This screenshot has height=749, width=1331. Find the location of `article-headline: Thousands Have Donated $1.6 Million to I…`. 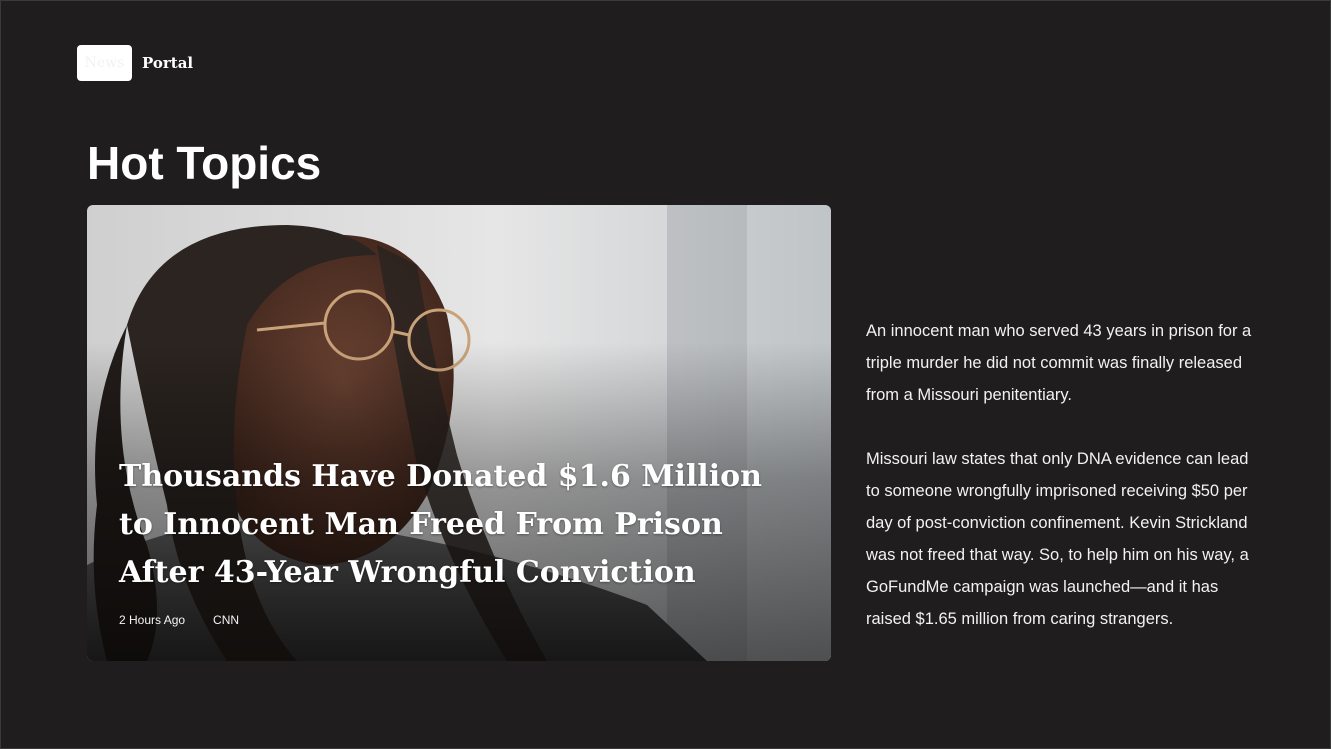

article-headline: Thousands Have Donated $1.6 Million to I… is located at coordinates (444, 525).